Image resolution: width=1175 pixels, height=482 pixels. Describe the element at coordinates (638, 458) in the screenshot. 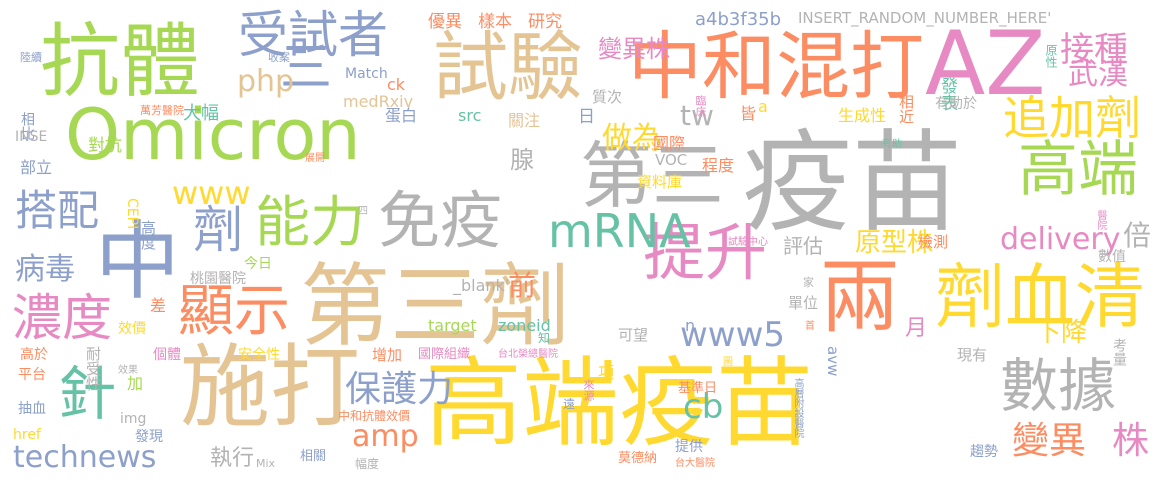

I see `word: 莫德納` at that location.